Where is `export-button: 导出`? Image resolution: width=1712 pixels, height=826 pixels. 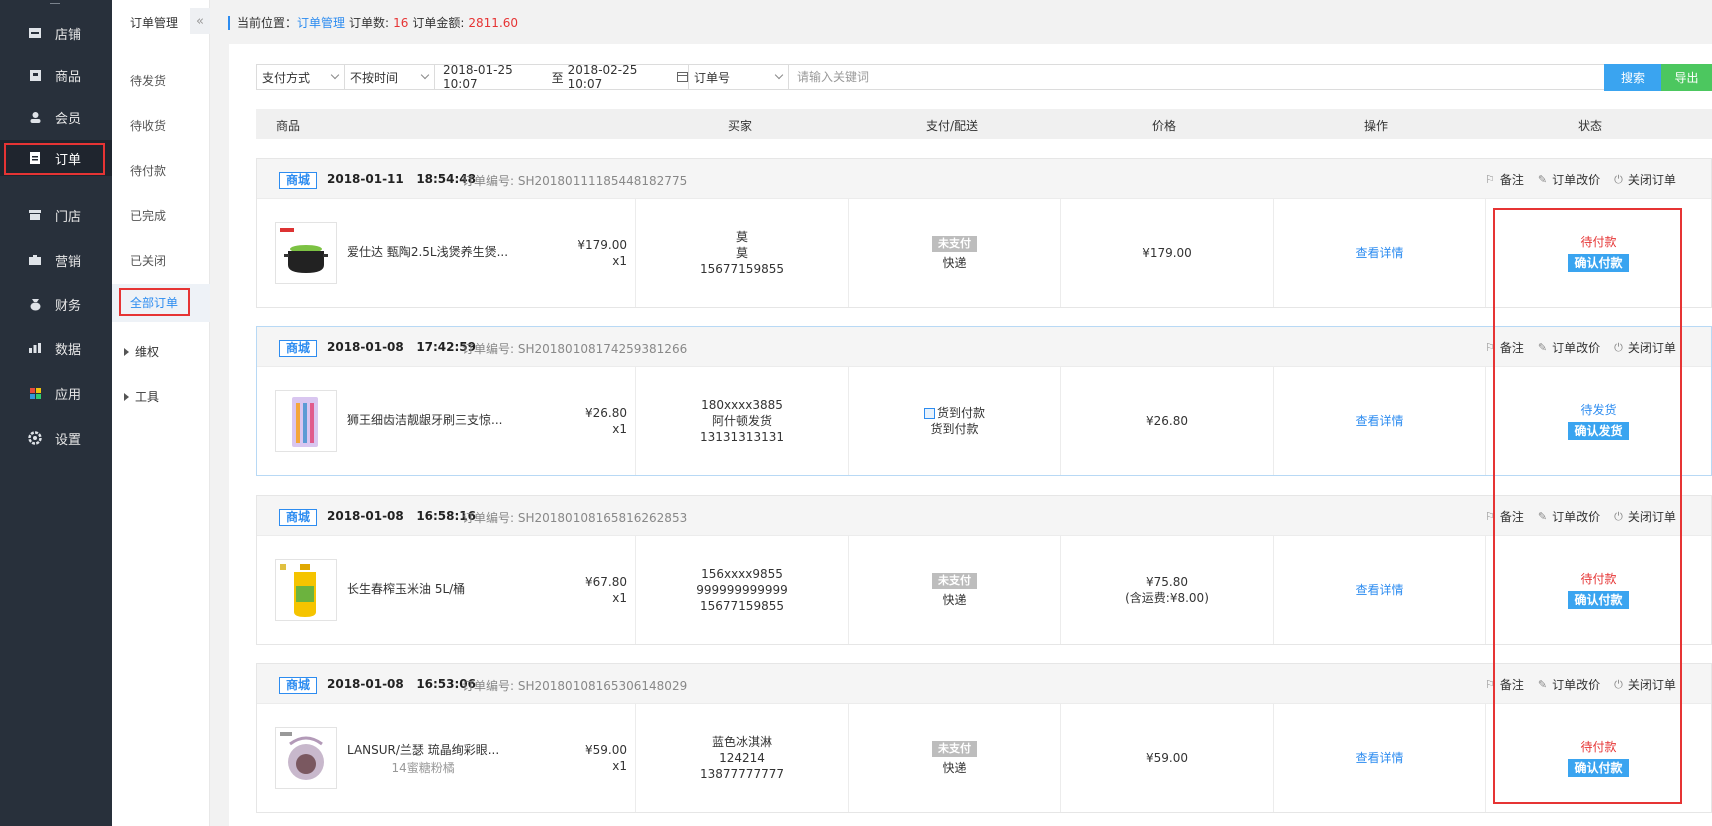 export-button: 导出 is located at coordinates (1686, 77).